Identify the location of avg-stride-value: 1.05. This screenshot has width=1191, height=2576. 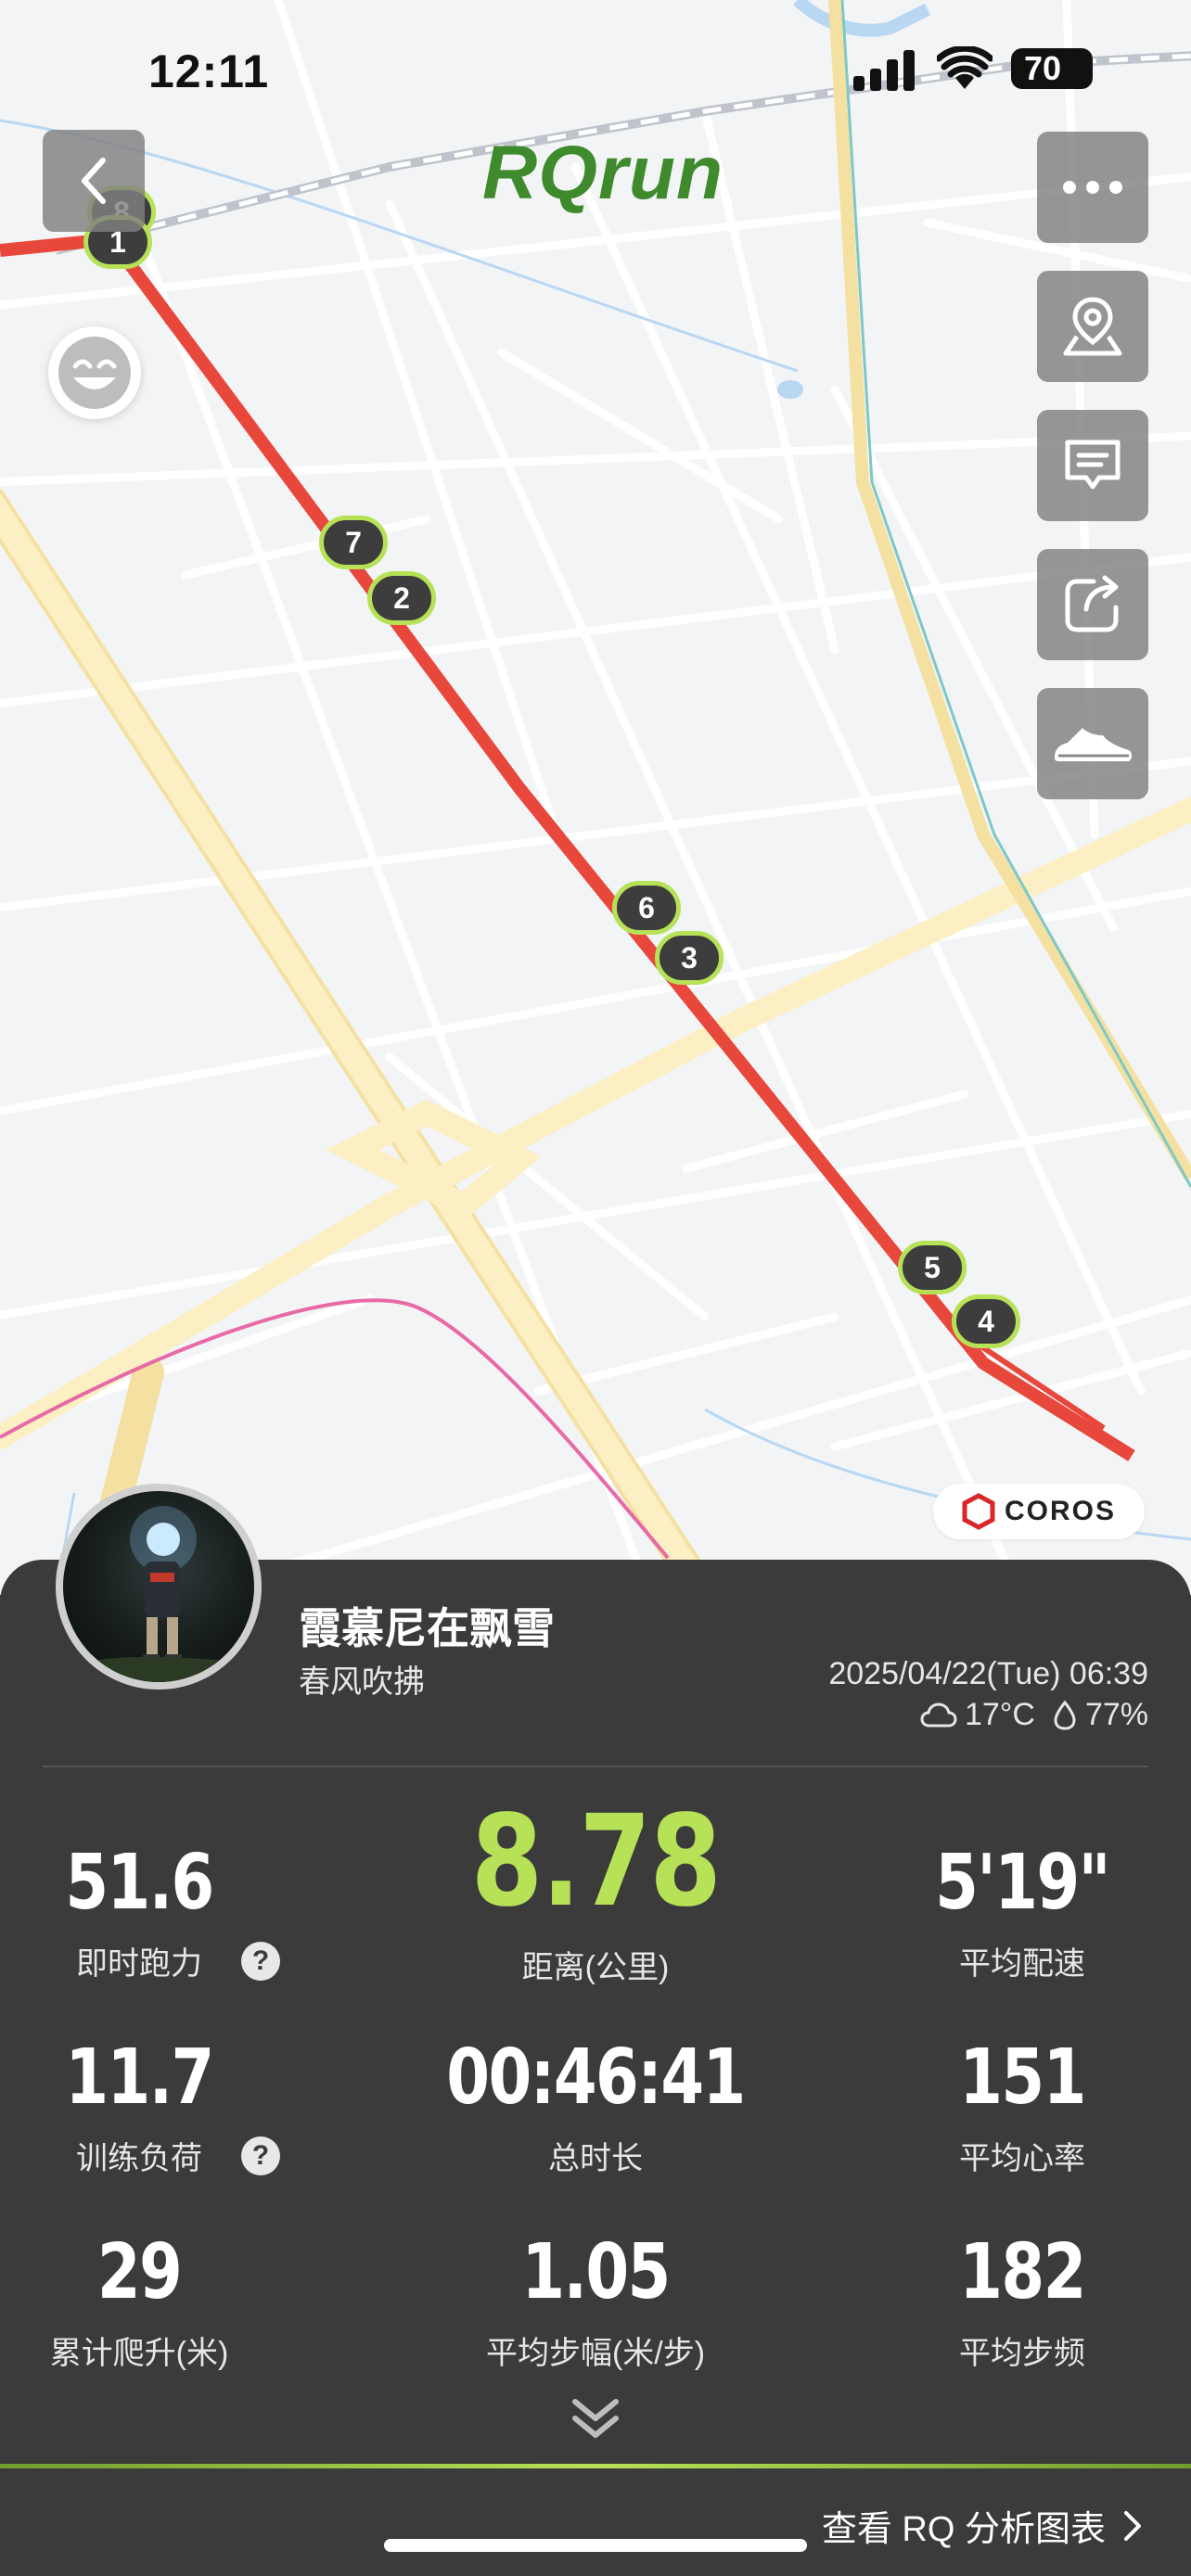
(596, 2272).